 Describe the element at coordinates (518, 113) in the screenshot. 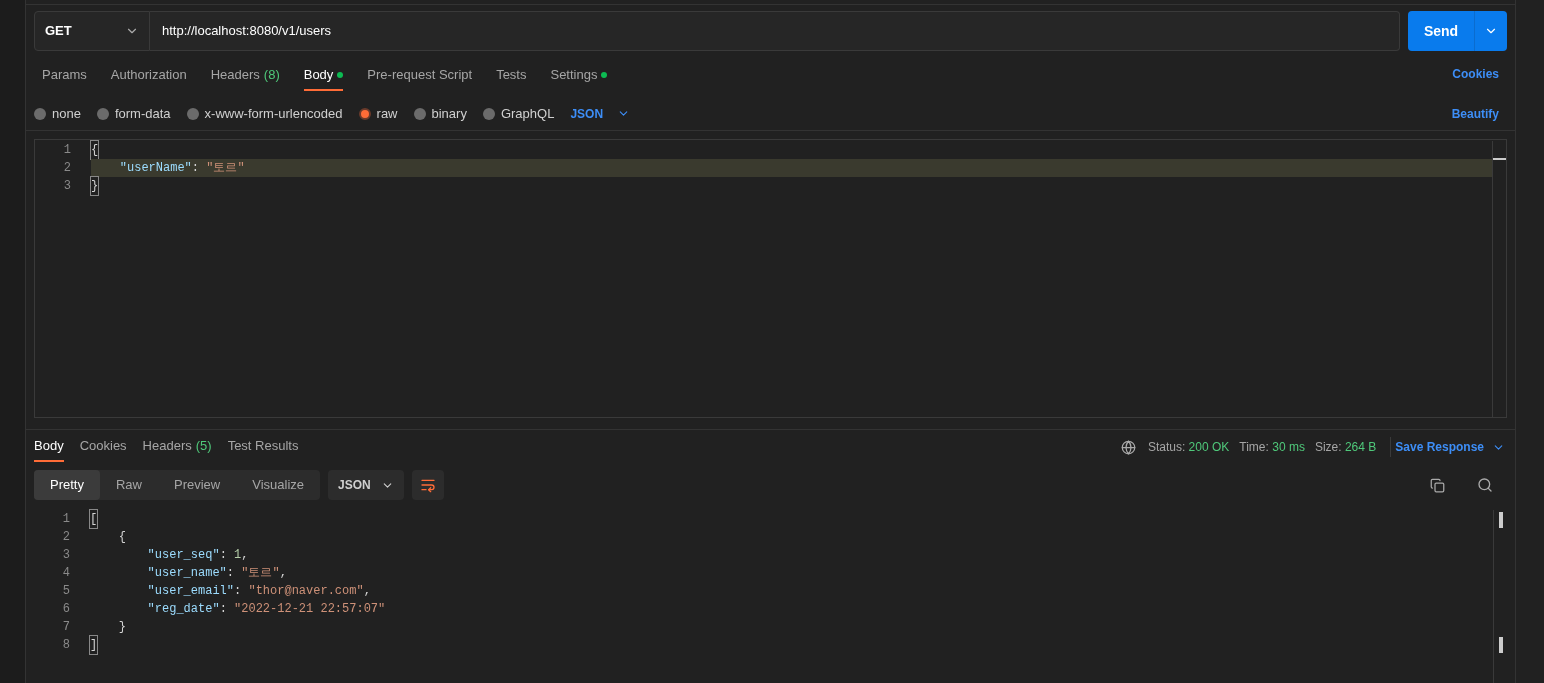

I see `body-type-radio: GraphQL` at that location.